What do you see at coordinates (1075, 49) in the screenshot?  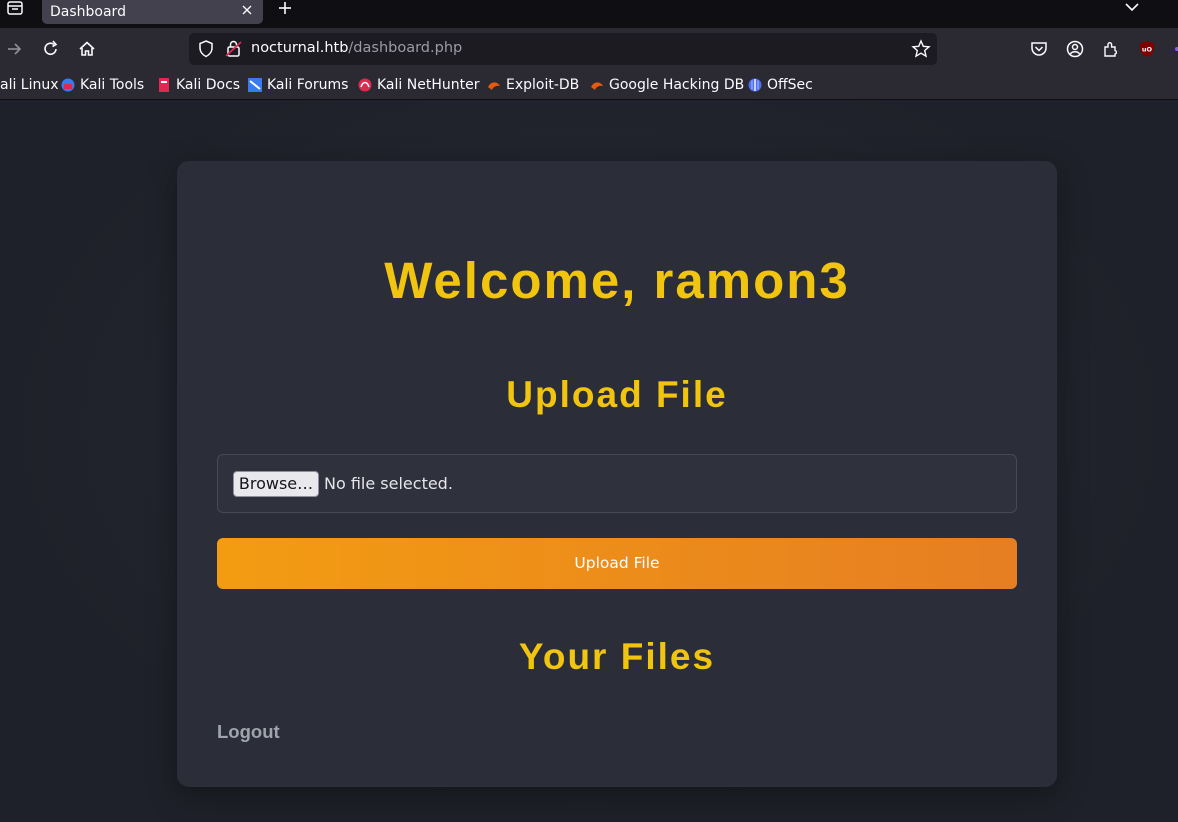 I see `account-icon` at bounding box center [1075, 49].